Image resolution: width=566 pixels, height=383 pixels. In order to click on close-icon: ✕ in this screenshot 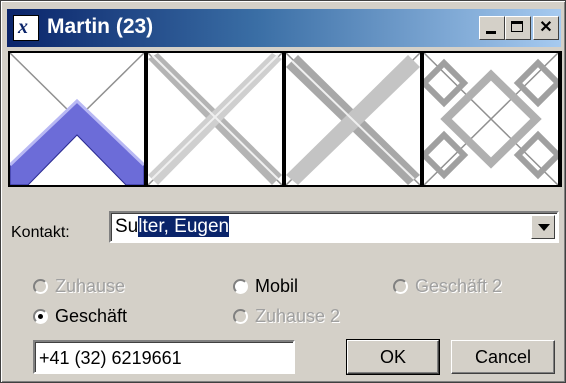, I will do `click(546, 27)`.